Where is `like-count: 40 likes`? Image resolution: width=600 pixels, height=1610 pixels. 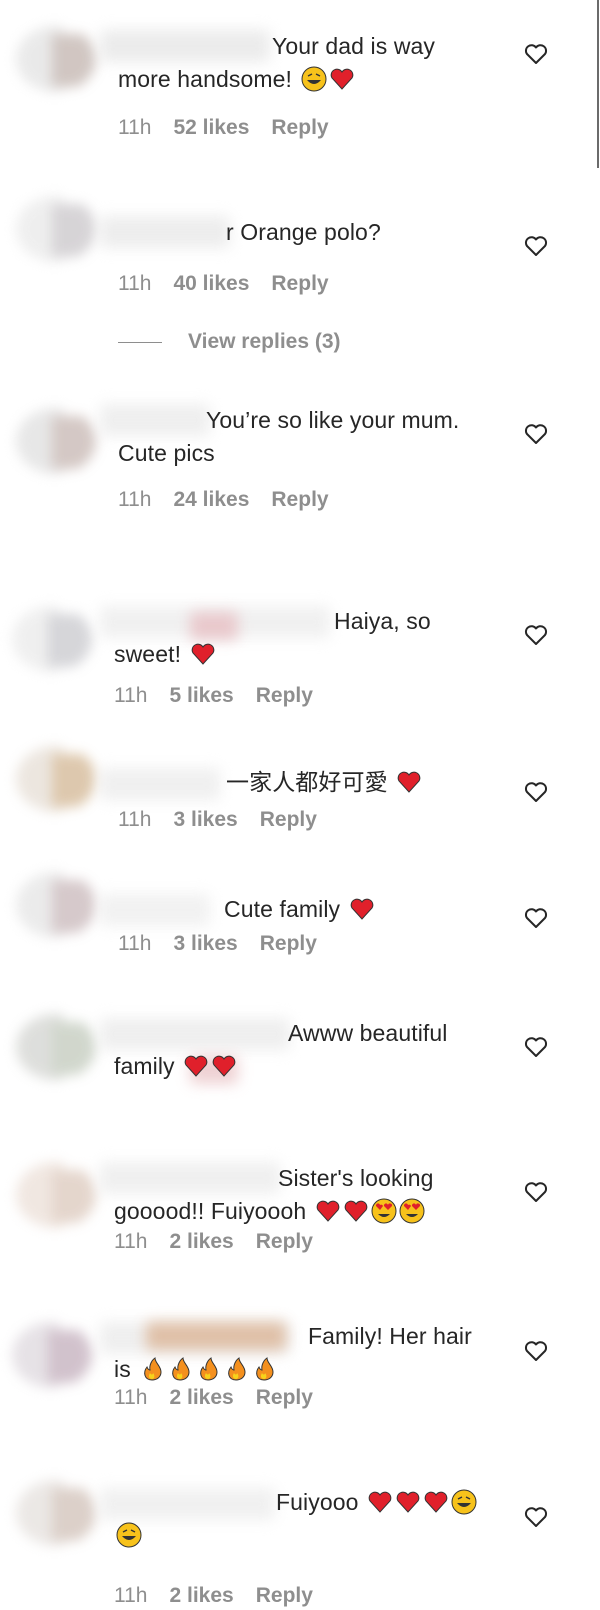 like-count: 40 likes is located at coordinates (211, 283).